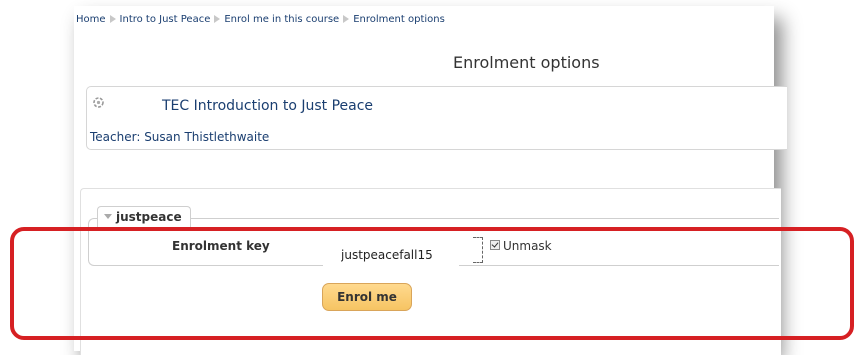 The width and height of the screenshot is (864, 355). Describe the element at coordinates (478, 250) in the screenshot. I see `input-focus-outline` at that location.